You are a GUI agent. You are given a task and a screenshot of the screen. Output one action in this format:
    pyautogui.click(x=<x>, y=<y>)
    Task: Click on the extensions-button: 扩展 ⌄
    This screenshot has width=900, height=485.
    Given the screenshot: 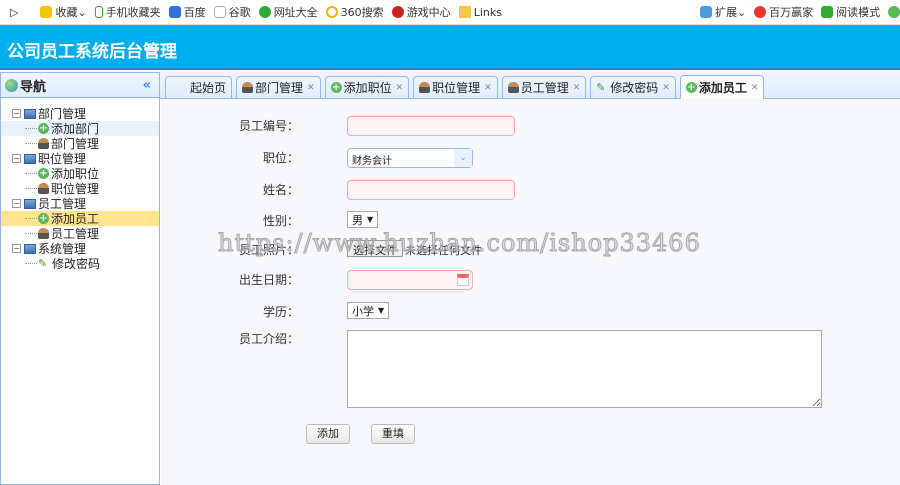 What is the action you would take?
    pyautogui.click(x=722, y=12)
    